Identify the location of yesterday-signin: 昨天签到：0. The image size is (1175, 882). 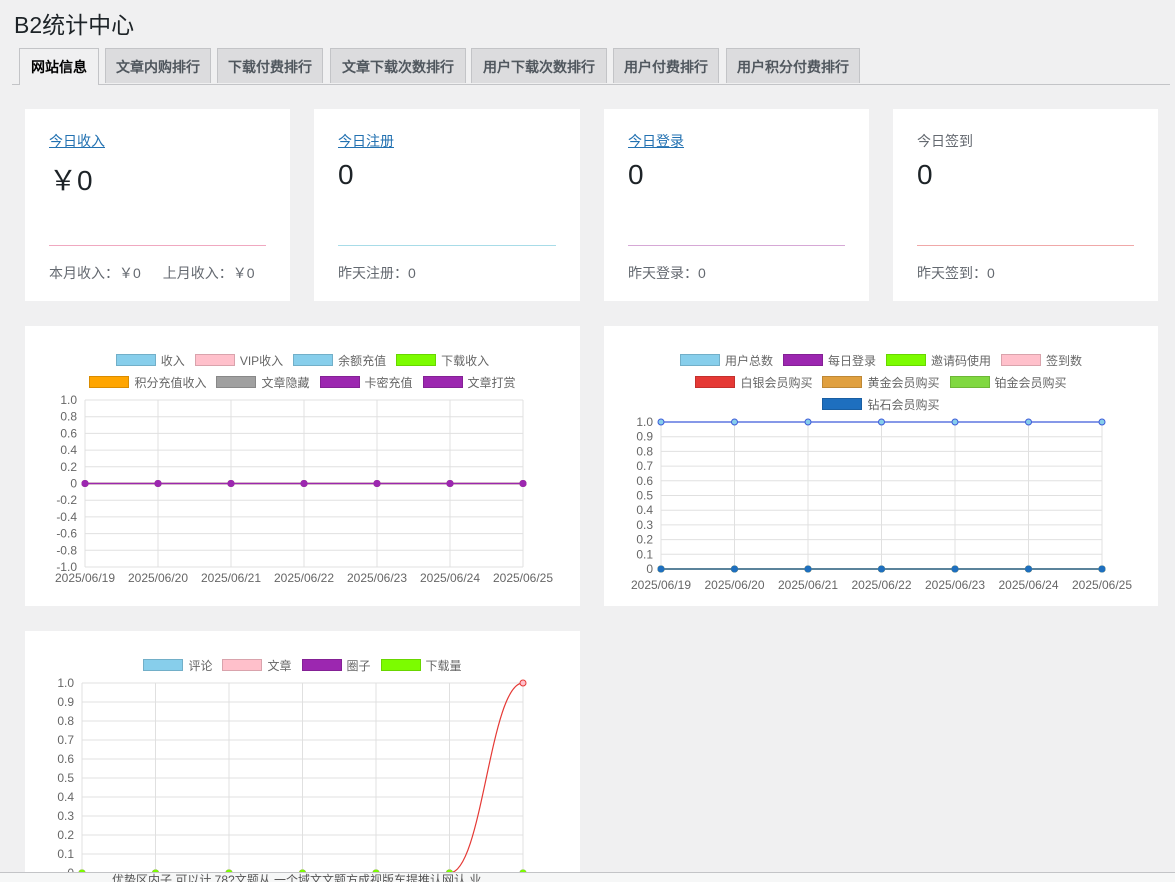
(956, 273).